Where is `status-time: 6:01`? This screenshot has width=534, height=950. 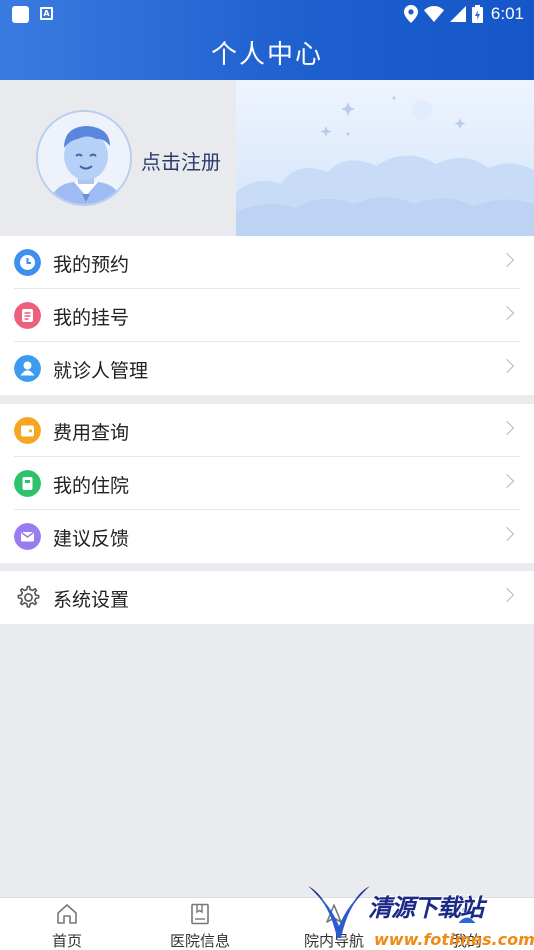 status-time: 6:01 is located at coordinates (507, 13).